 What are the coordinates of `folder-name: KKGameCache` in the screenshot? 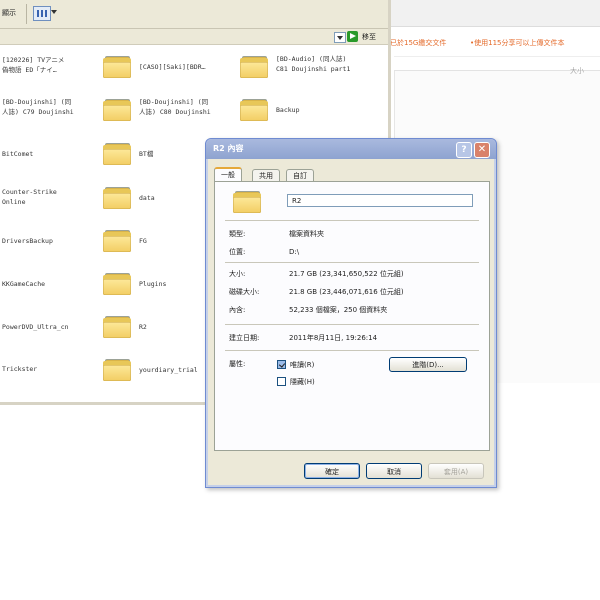 It's located at (48, 284).